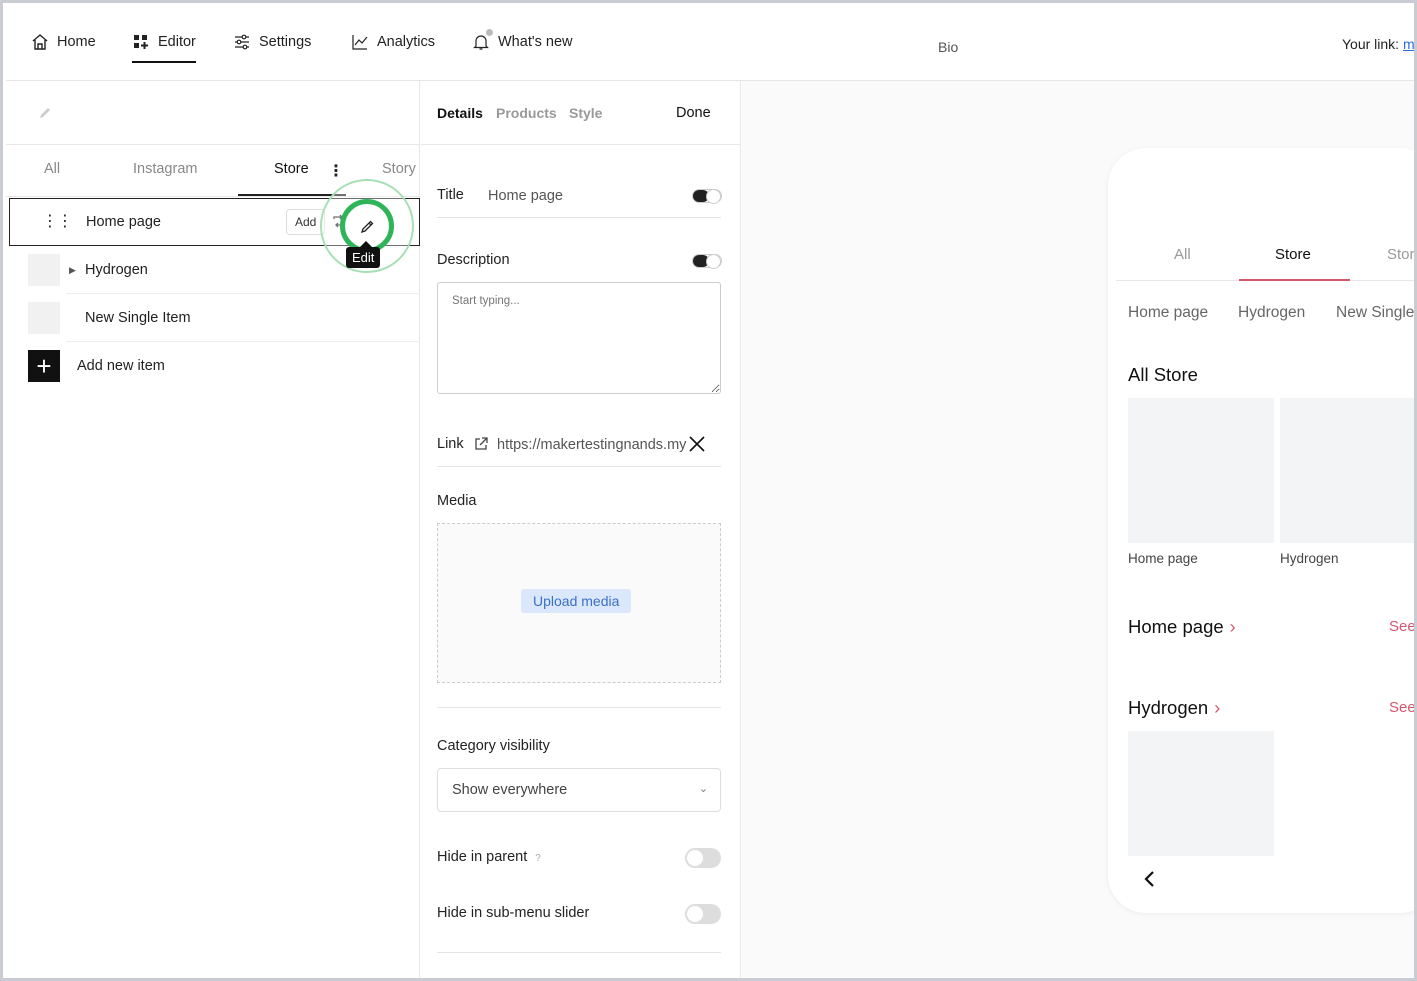  I want to click on back-arrow-icon, so click(1149, 879).